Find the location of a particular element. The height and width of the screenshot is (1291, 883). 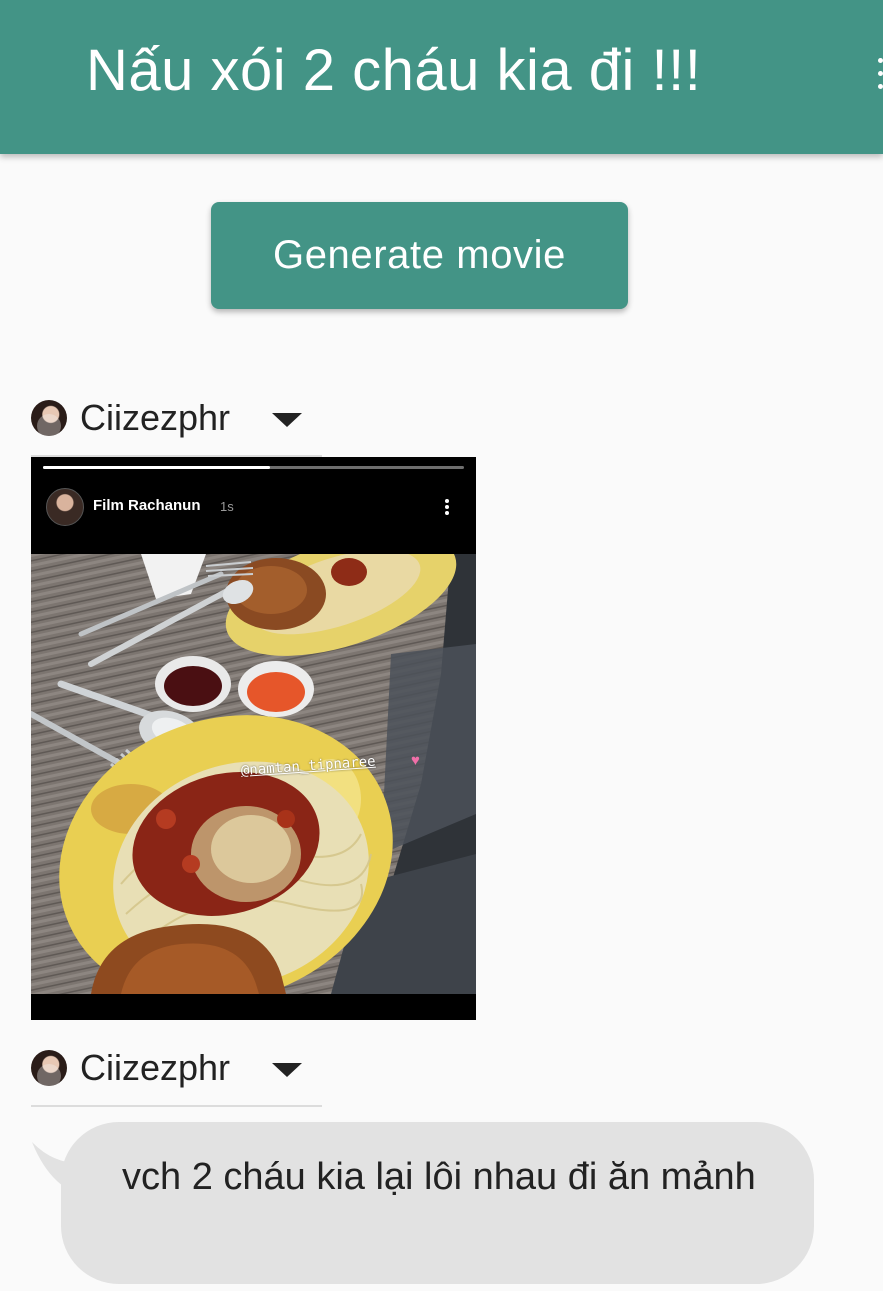

heart-icon: ♥ is located at coordinates (415, 760).